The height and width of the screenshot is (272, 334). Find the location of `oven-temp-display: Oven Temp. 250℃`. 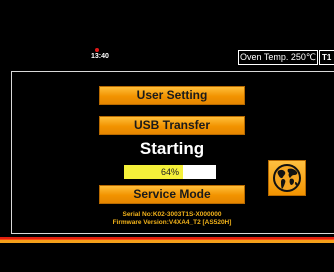

oven-temp-display: Oven Temp. 250℃ is located at coordinates (278, 57).